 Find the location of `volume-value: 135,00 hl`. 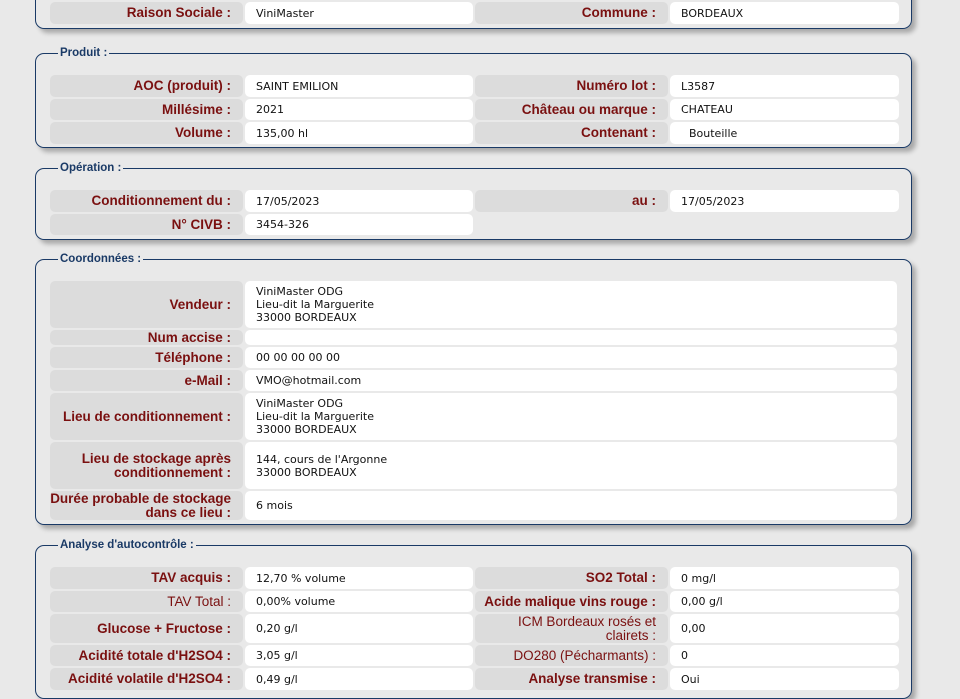

volume-value: 135,00 hl is located at coordinates (359, 133).